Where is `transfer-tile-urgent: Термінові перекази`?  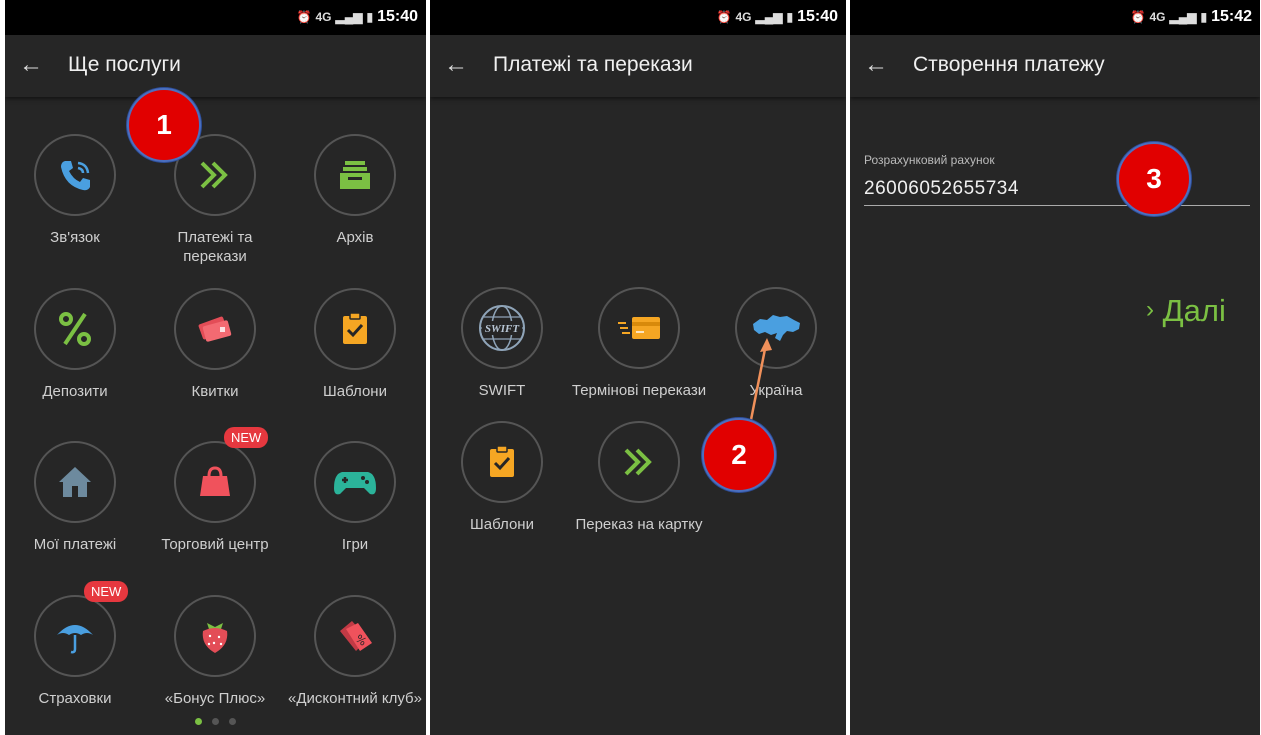 transfer-tile-urgent: Термінові перекази is located at coordinates (639, 343).